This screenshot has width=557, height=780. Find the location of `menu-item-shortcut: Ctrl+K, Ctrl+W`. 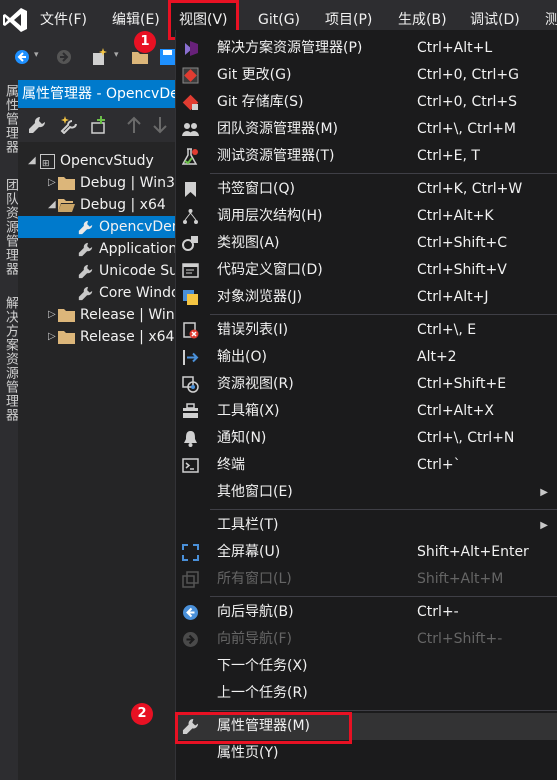

menu-item-shortcut: Ctrl+K, Ctrl+W is located at coordinates (470, 189).